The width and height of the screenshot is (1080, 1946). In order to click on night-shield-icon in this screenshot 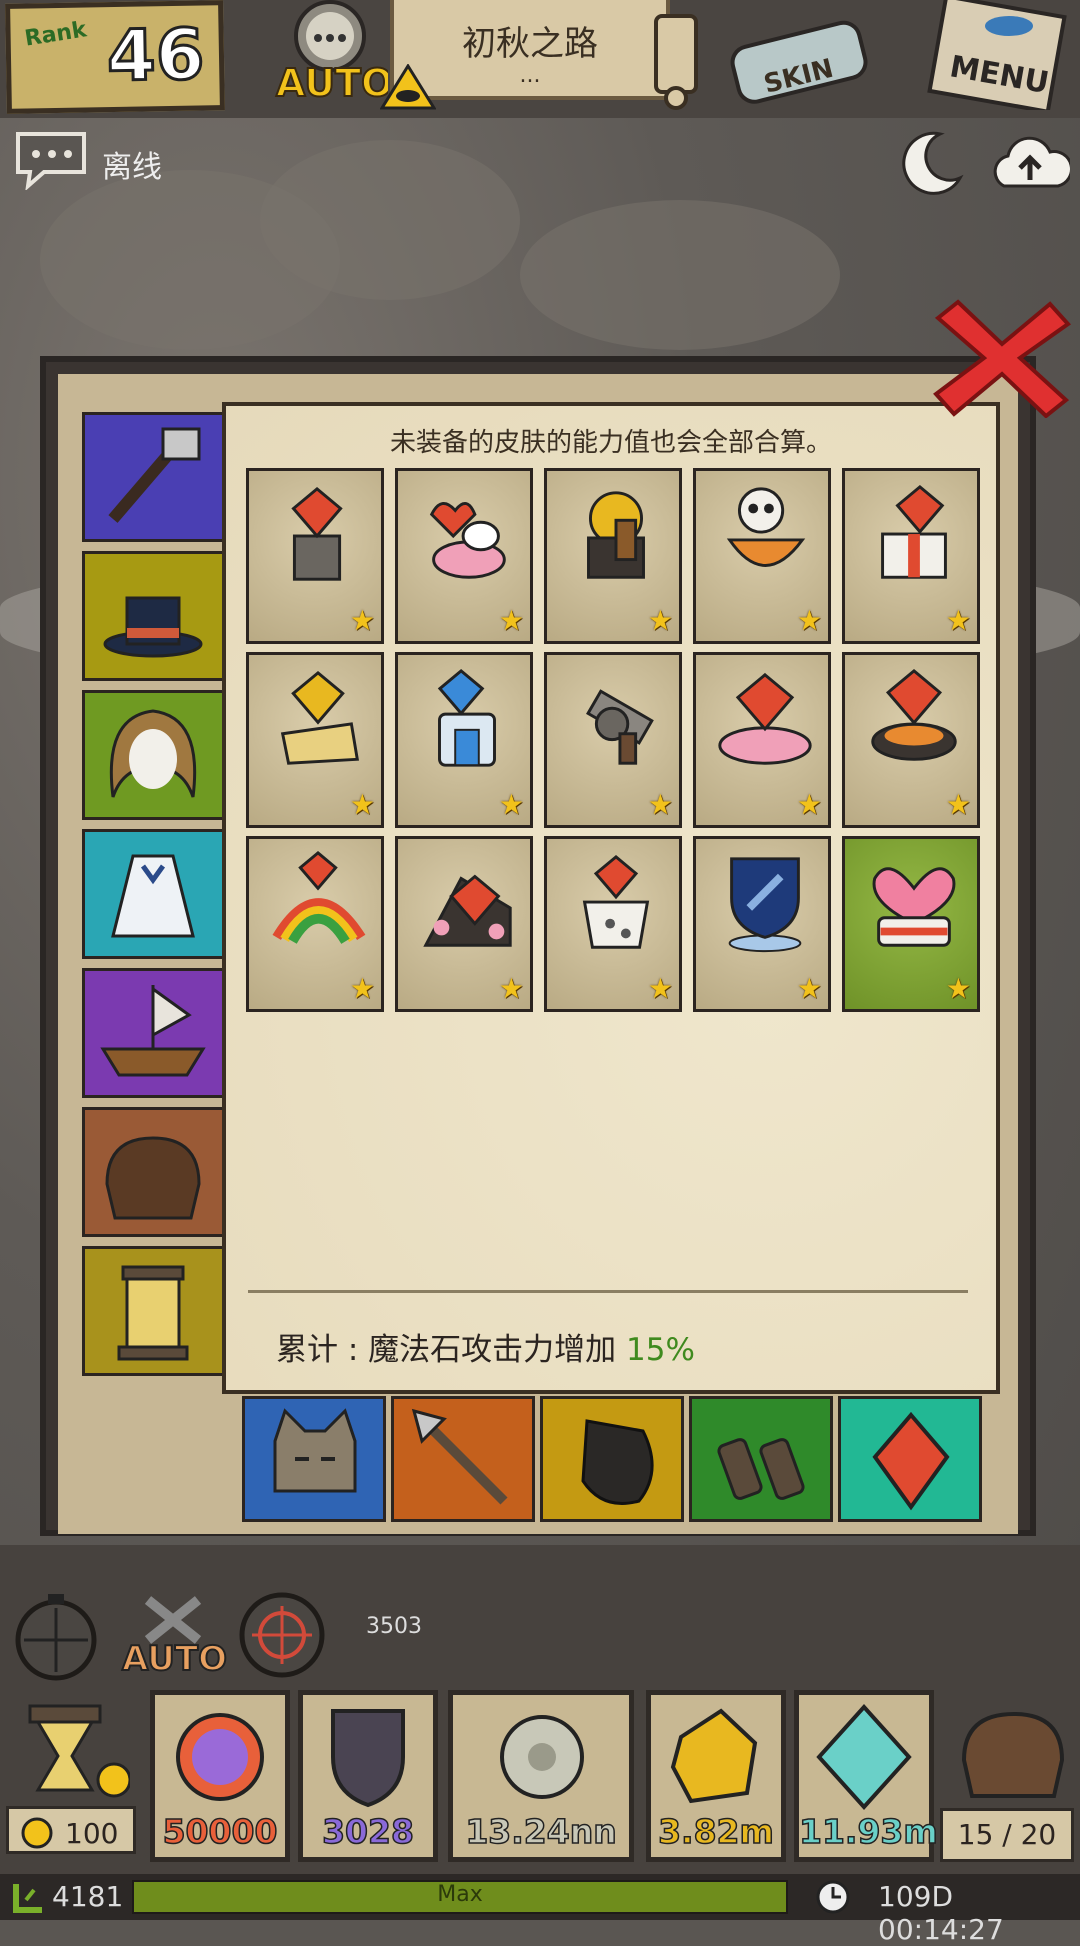, I will do `click(765, 905)`.